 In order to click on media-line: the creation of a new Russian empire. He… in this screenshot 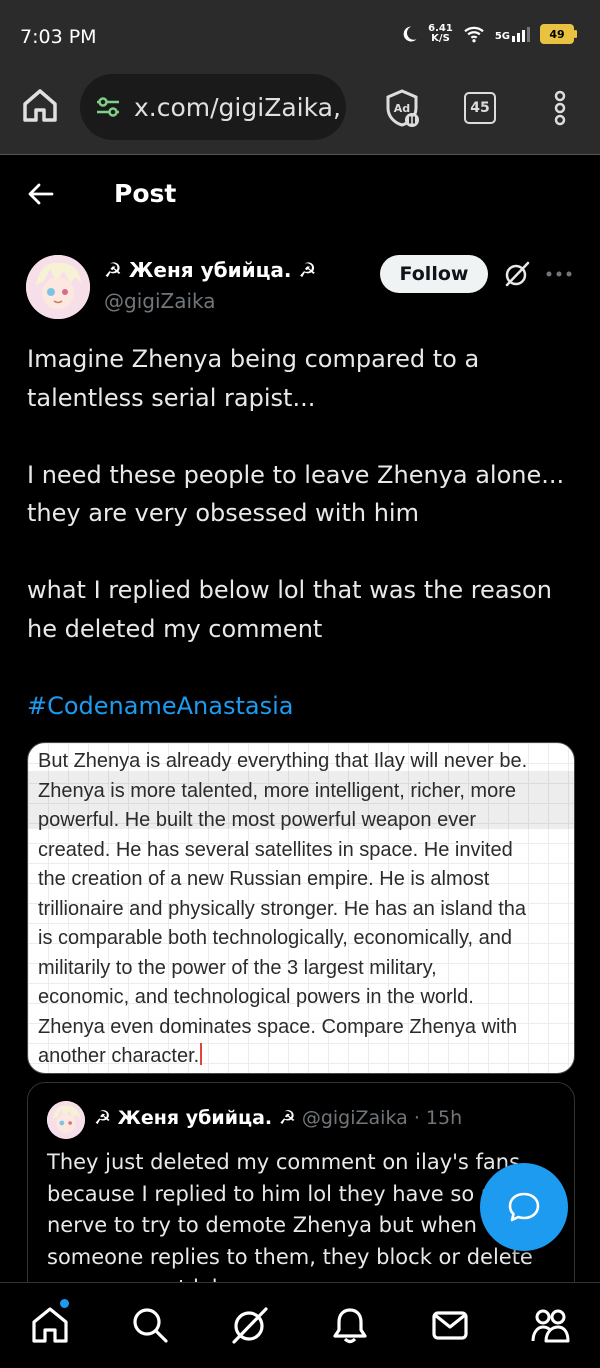, I will do `click(264, 879)`.